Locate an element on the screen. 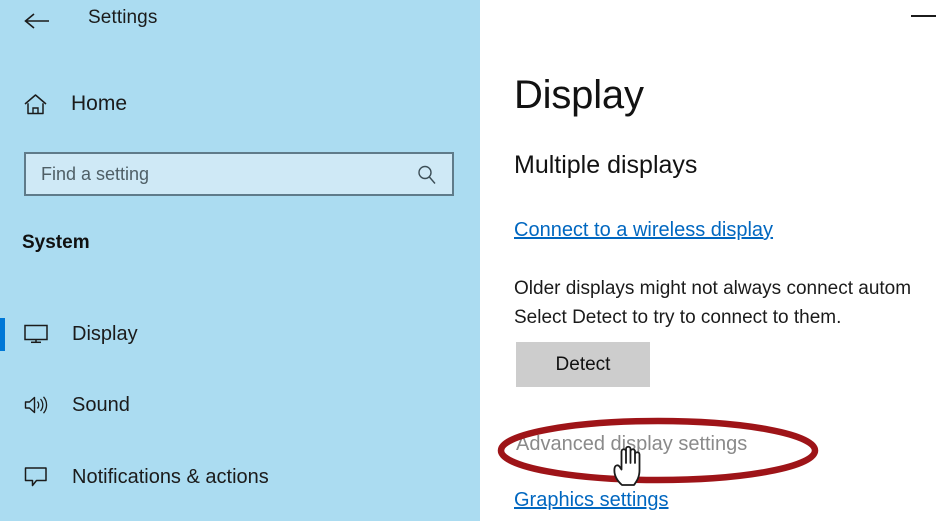 This screenshot has height=521, width=950. home-icon is located at coordinates (35, 104).